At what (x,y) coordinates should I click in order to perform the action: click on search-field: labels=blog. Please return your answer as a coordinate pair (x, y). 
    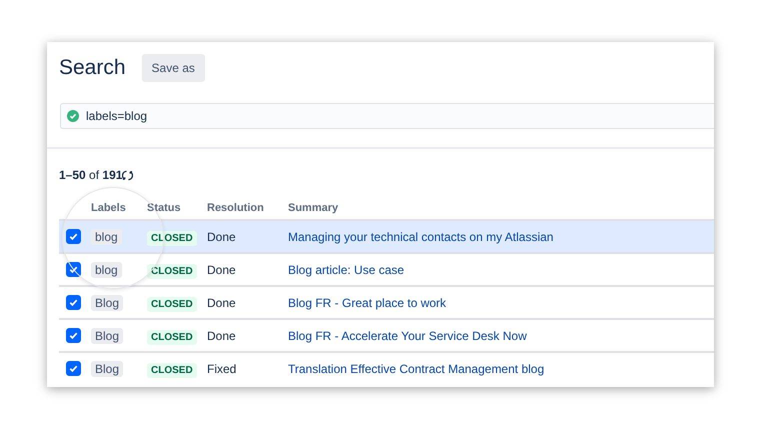
    Looking at the image, I should click on (387, 116).